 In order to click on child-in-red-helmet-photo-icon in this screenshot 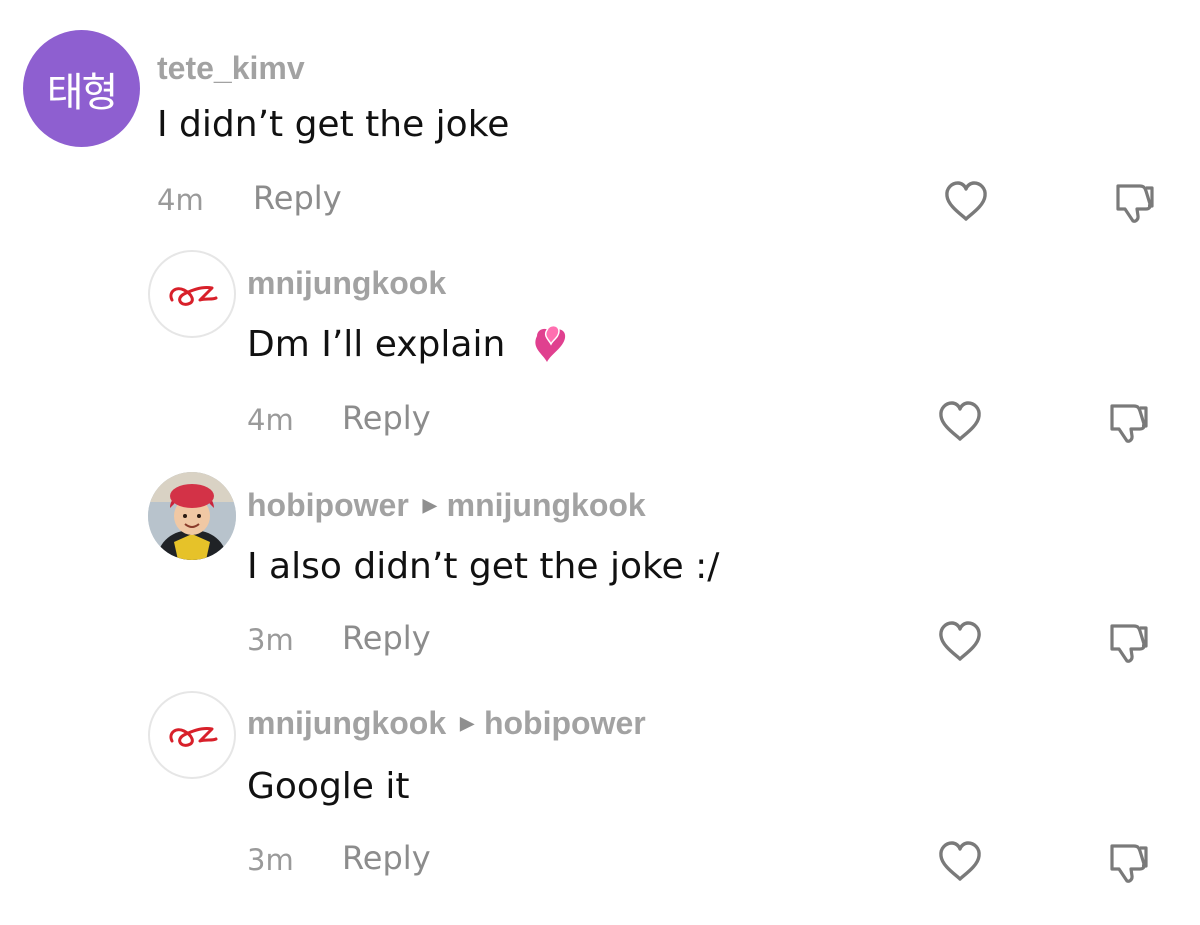, I will do `click(192, 516)`.